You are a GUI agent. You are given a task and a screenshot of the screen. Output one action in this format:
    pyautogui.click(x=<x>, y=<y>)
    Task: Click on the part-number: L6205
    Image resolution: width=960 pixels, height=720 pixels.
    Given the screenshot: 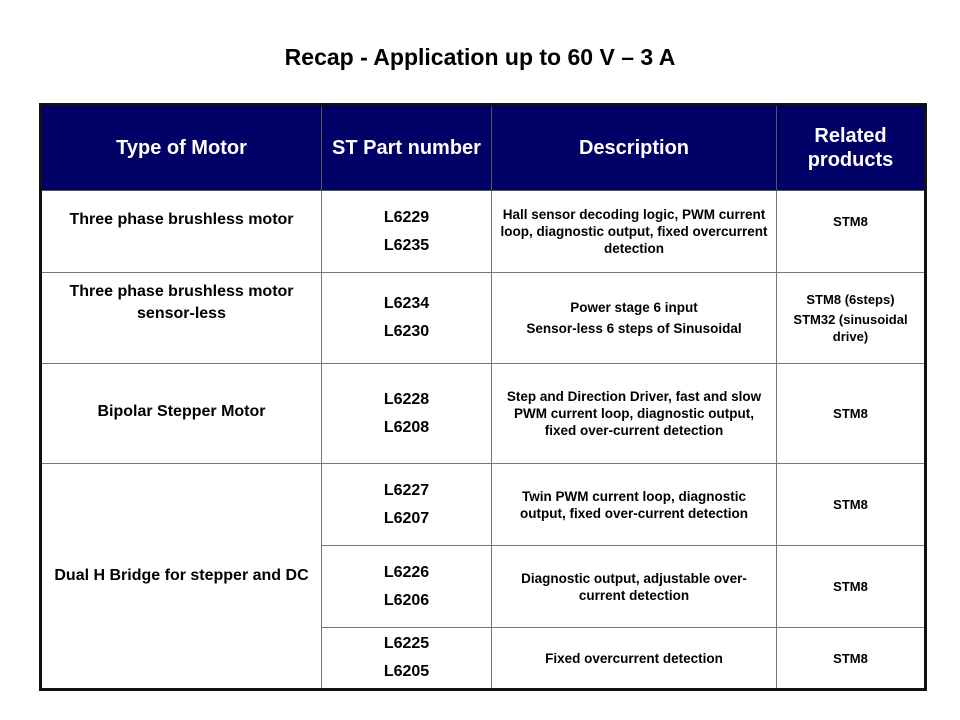 What is the action you would take?
    pyautogui.click(x=406, y=671)
    